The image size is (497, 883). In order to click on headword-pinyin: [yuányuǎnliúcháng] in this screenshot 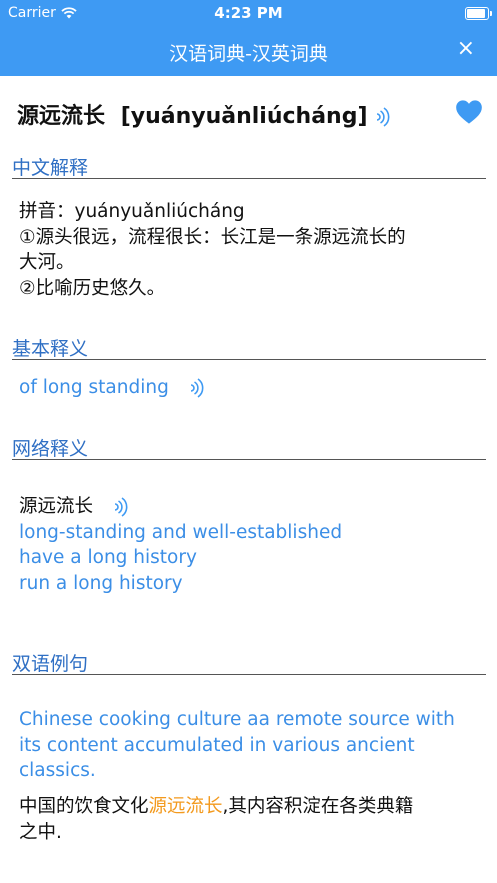, I will do `click(244, 116)`.